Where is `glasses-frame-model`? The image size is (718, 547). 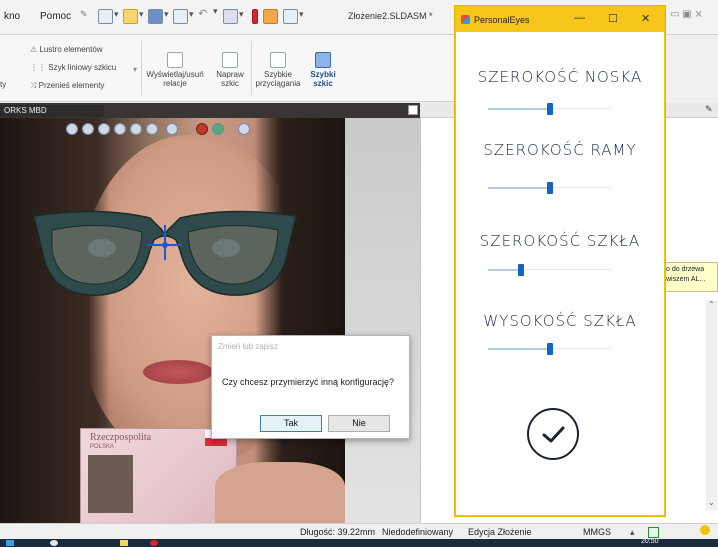 glasses-frame-model is located at coordinates (165, 257).